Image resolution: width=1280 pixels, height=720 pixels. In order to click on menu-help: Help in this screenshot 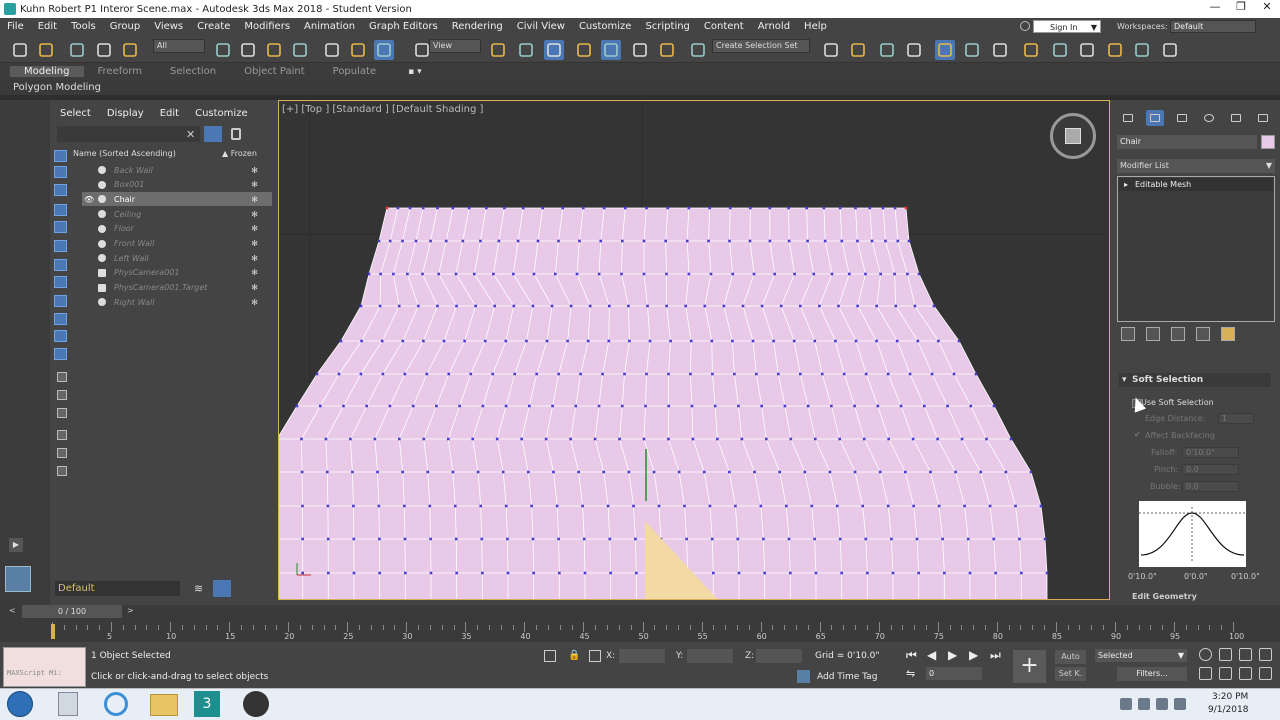, I will do `click(815, 26)`.